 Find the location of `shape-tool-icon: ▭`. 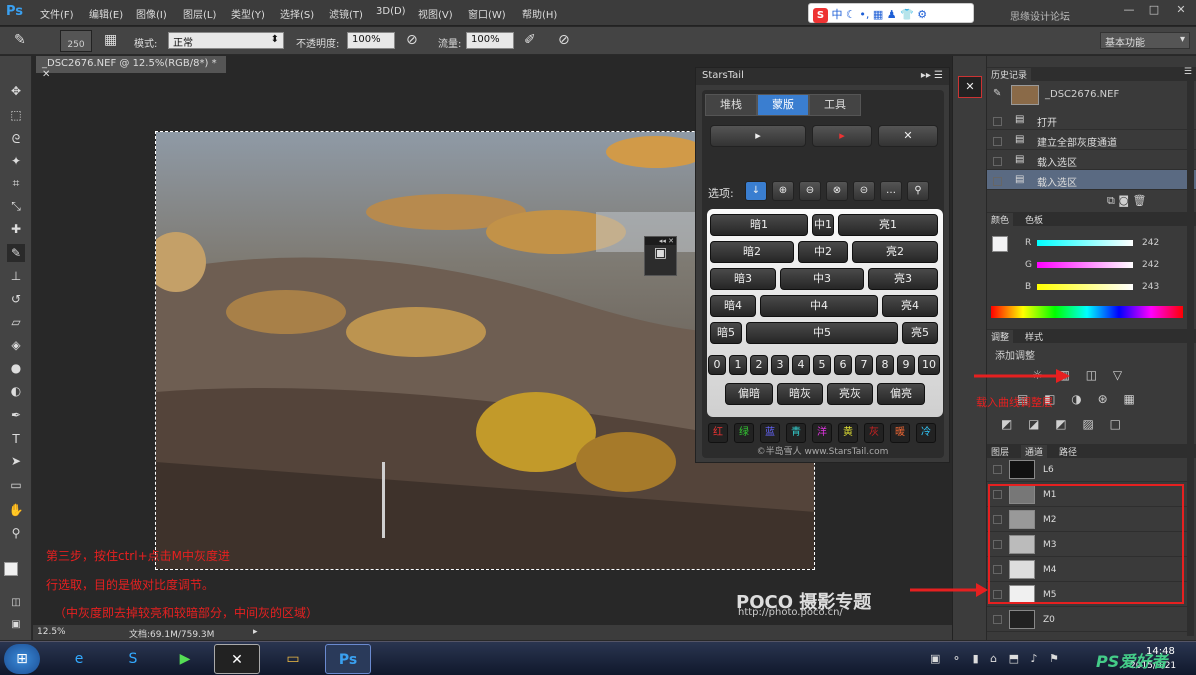

shape-tool-icon: ▭ is located at coordinates (16, 485).